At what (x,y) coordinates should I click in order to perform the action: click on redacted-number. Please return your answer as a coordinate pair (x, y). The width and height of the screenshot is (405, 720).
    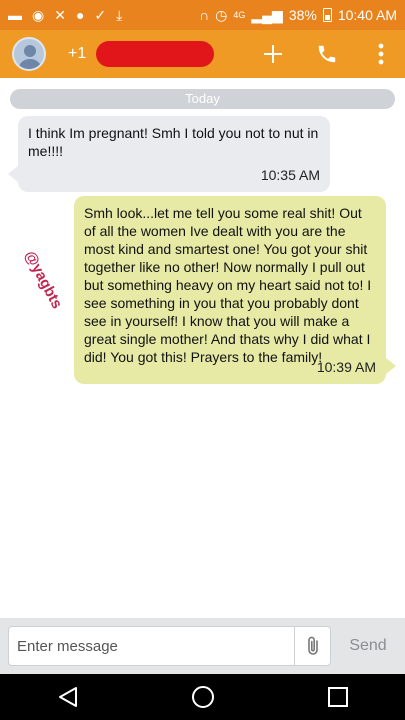
    Looking at the image, I should click on (155, 54).